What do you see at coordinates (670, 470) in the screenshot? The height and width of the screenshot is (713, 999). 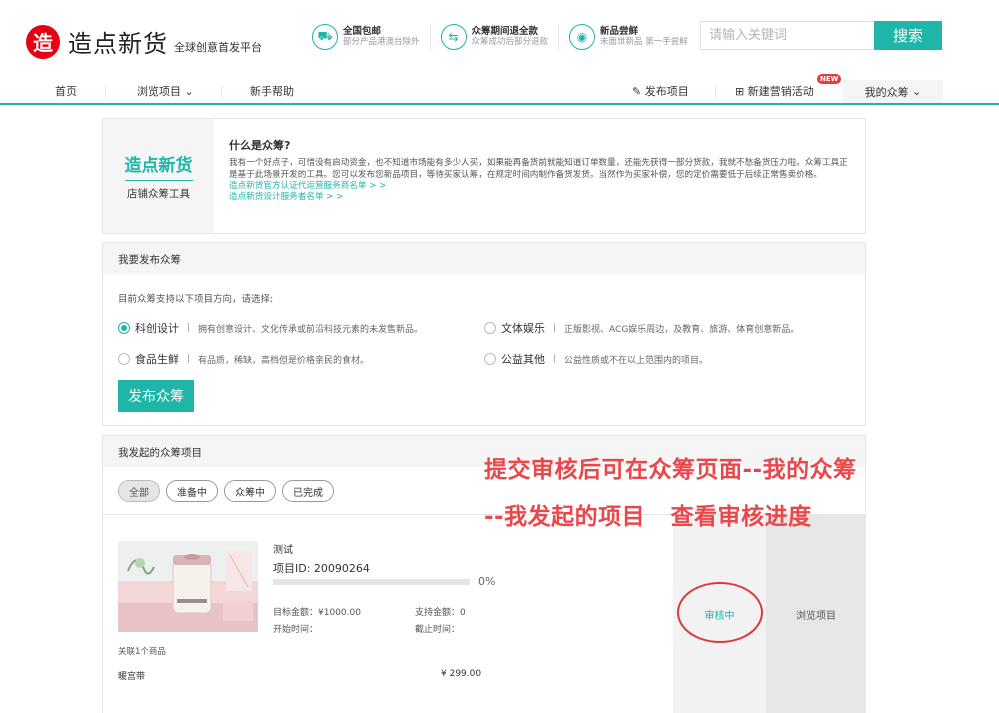 I see `annotation-line-1: 提交审核后可在众筹页面--我的众筹` at bounding box center [670, 470].